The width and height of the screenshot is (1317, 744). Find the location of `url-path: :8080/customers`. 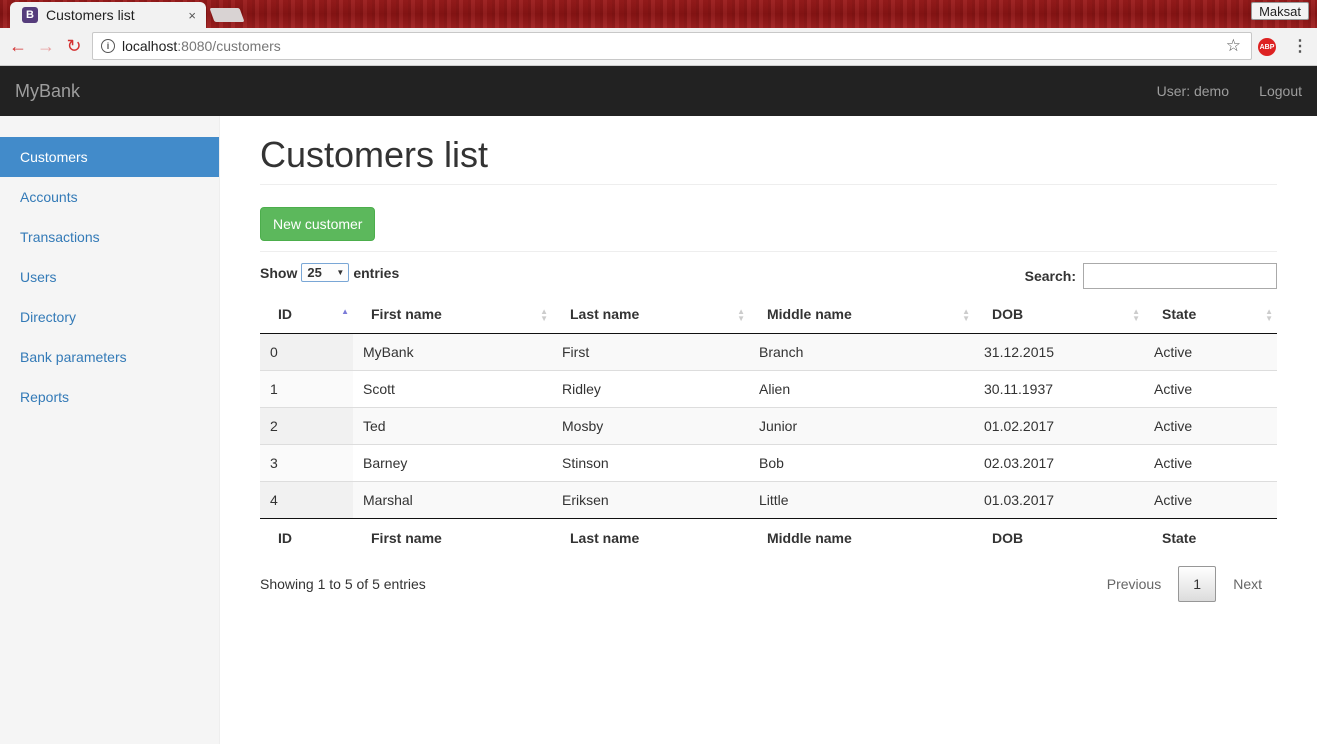

url-path: :8080/customers is located at coordinates (229, 46).